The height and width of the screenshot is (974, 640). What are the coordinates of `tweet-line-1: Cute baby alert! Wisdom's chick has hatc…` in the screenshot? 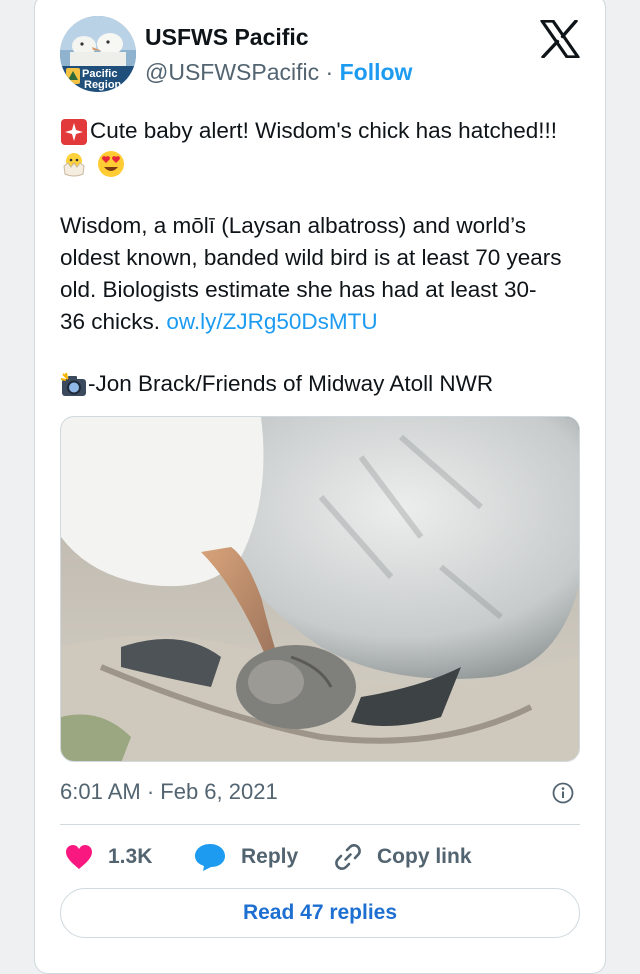 It's located at (325, 131).